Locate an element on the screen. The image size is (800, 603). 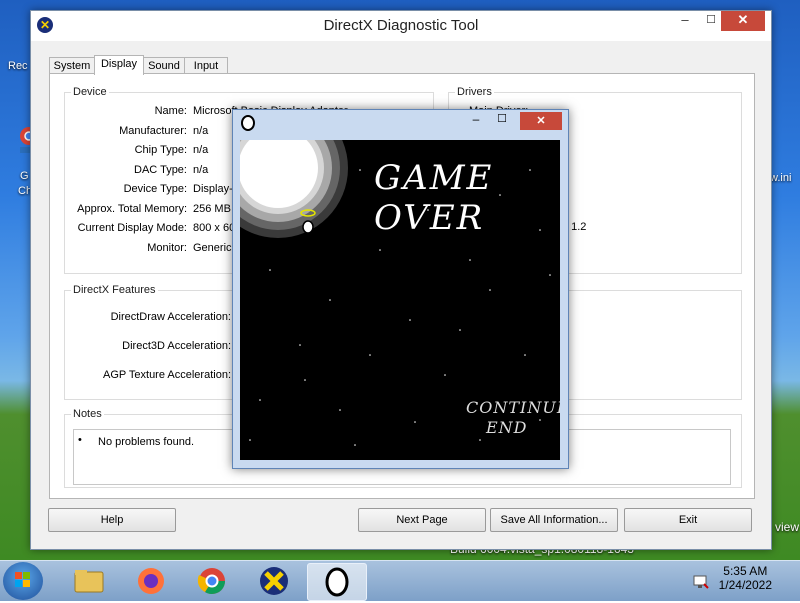
device-row: Chip Type: n/a is located at coordinates (137, 152).